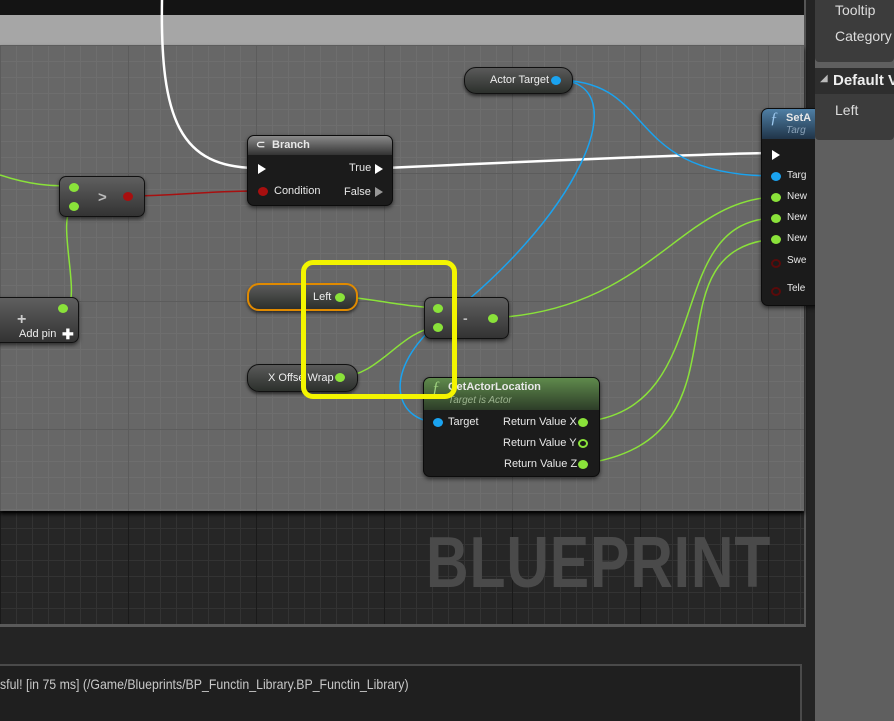  Describe the element at coordinates (776, 263) in the screenshot. I see `sweep-pin` at that location.